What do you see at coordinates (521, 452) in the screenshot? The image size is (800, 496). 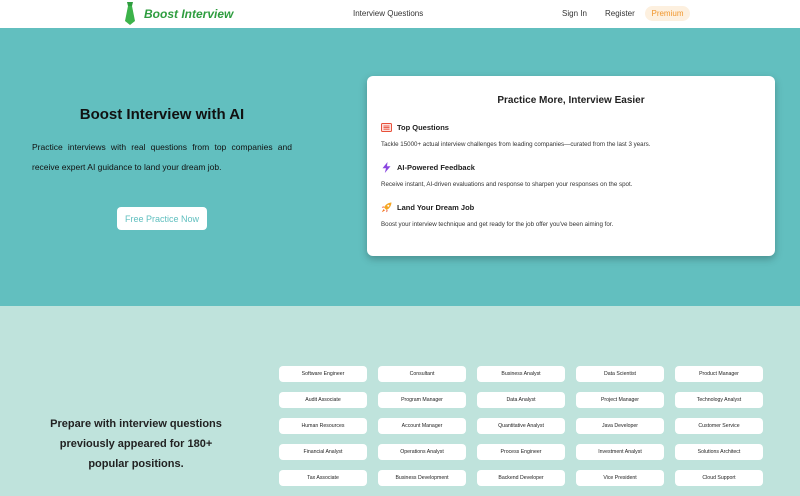 I see `position-chip: Process Engineer` at bounding box center [521, 452].